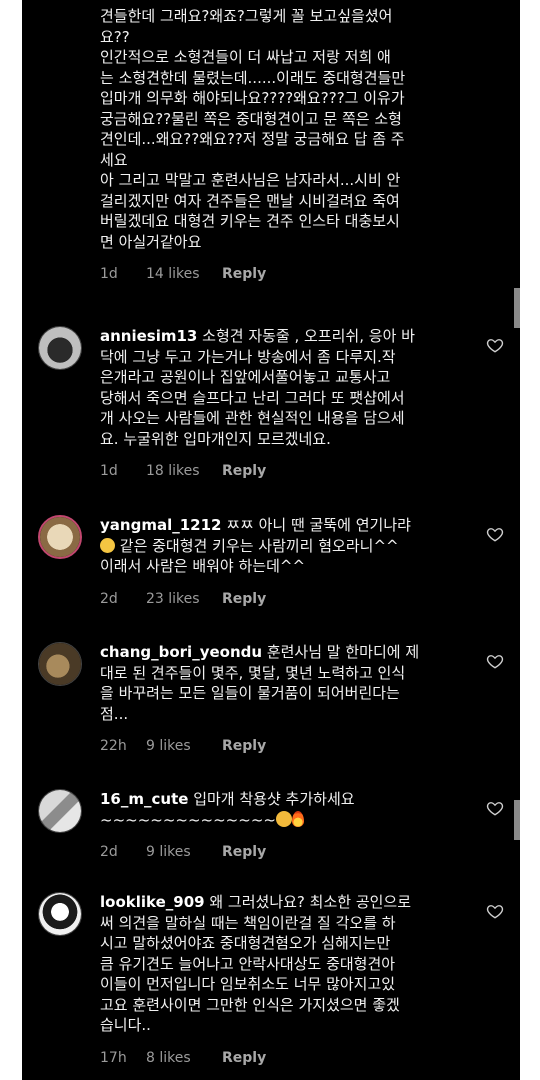 The image size is (540, 1080). What do you see at coordinates (107, 545) in the screenshot?
I see `smiling-face-emoji` at bounding box center [107, 545].